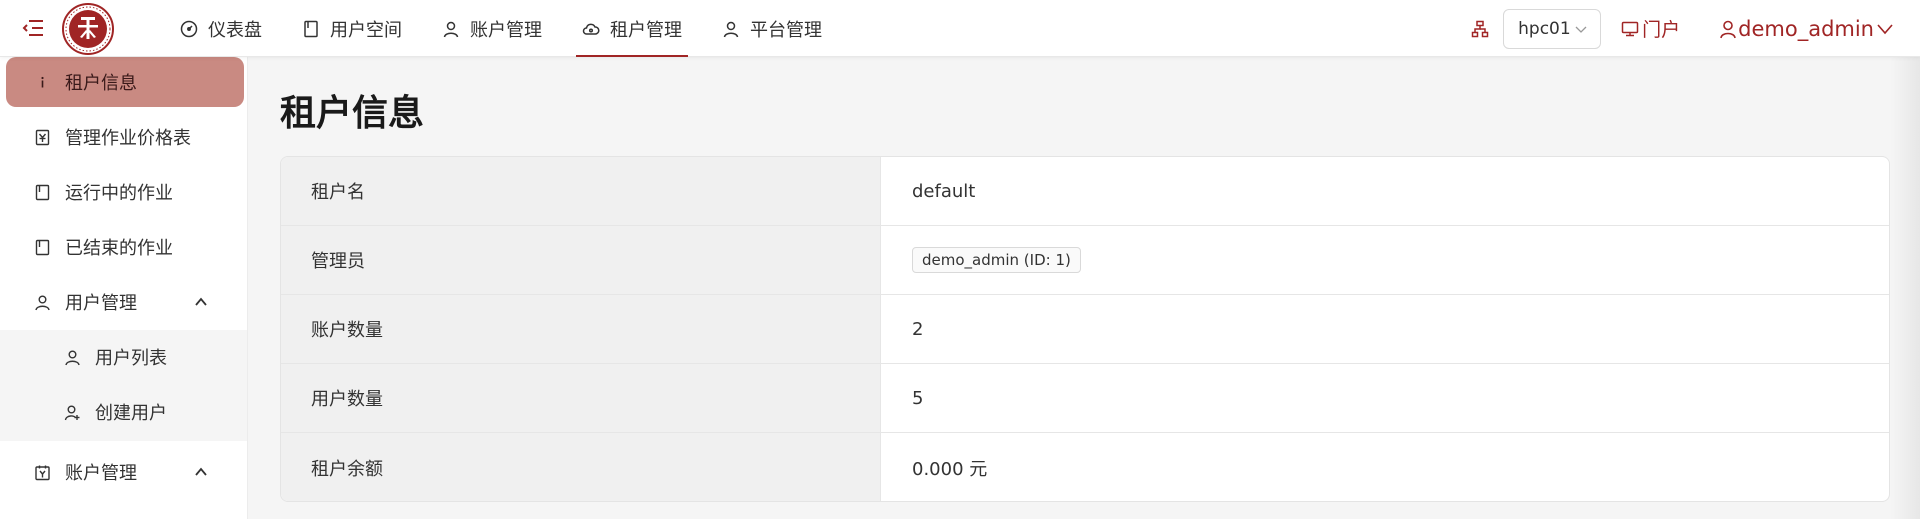 The width and height of the screenshot is (1920, 519). Describe the element at coordinates (591, 29) in the screenshot. I see `cloud-icon` at that location.